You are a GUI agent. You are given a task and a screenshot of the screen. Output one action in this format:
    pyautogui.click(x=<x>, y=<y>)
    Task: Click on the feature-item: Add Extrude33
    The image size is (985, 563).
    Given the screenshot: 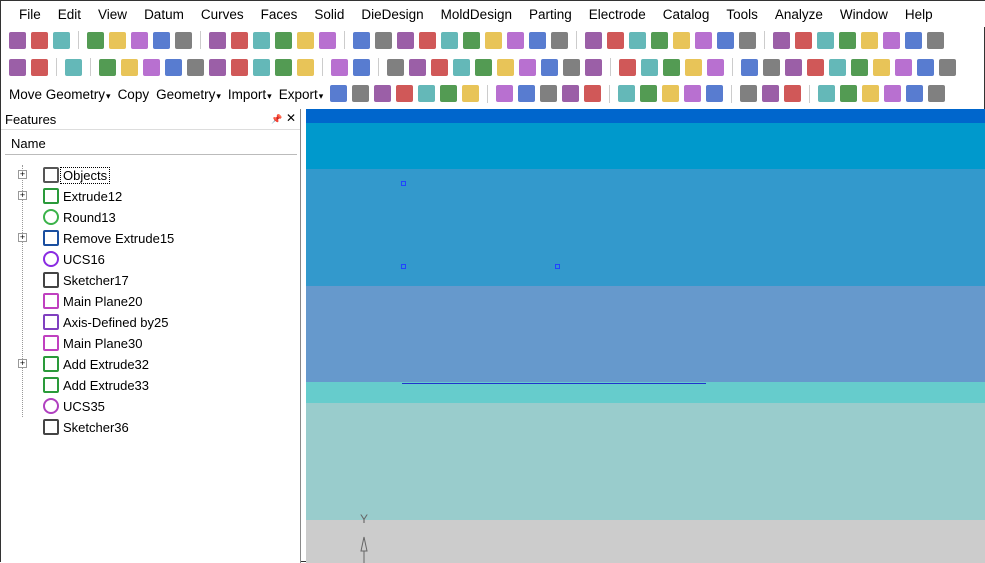 What is the action you would take?
    pyautogui.click(x=151, y=385)
    